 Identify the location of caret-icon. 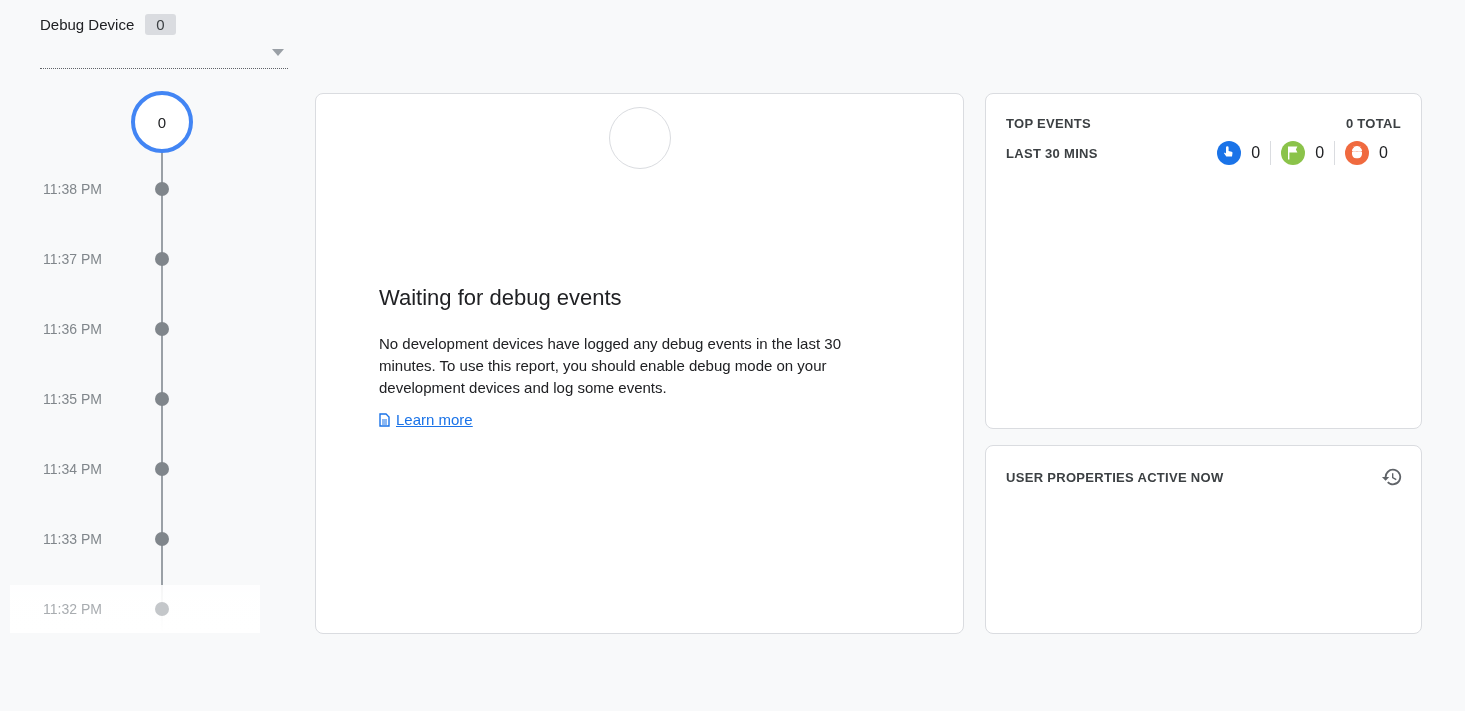
(278, 52).